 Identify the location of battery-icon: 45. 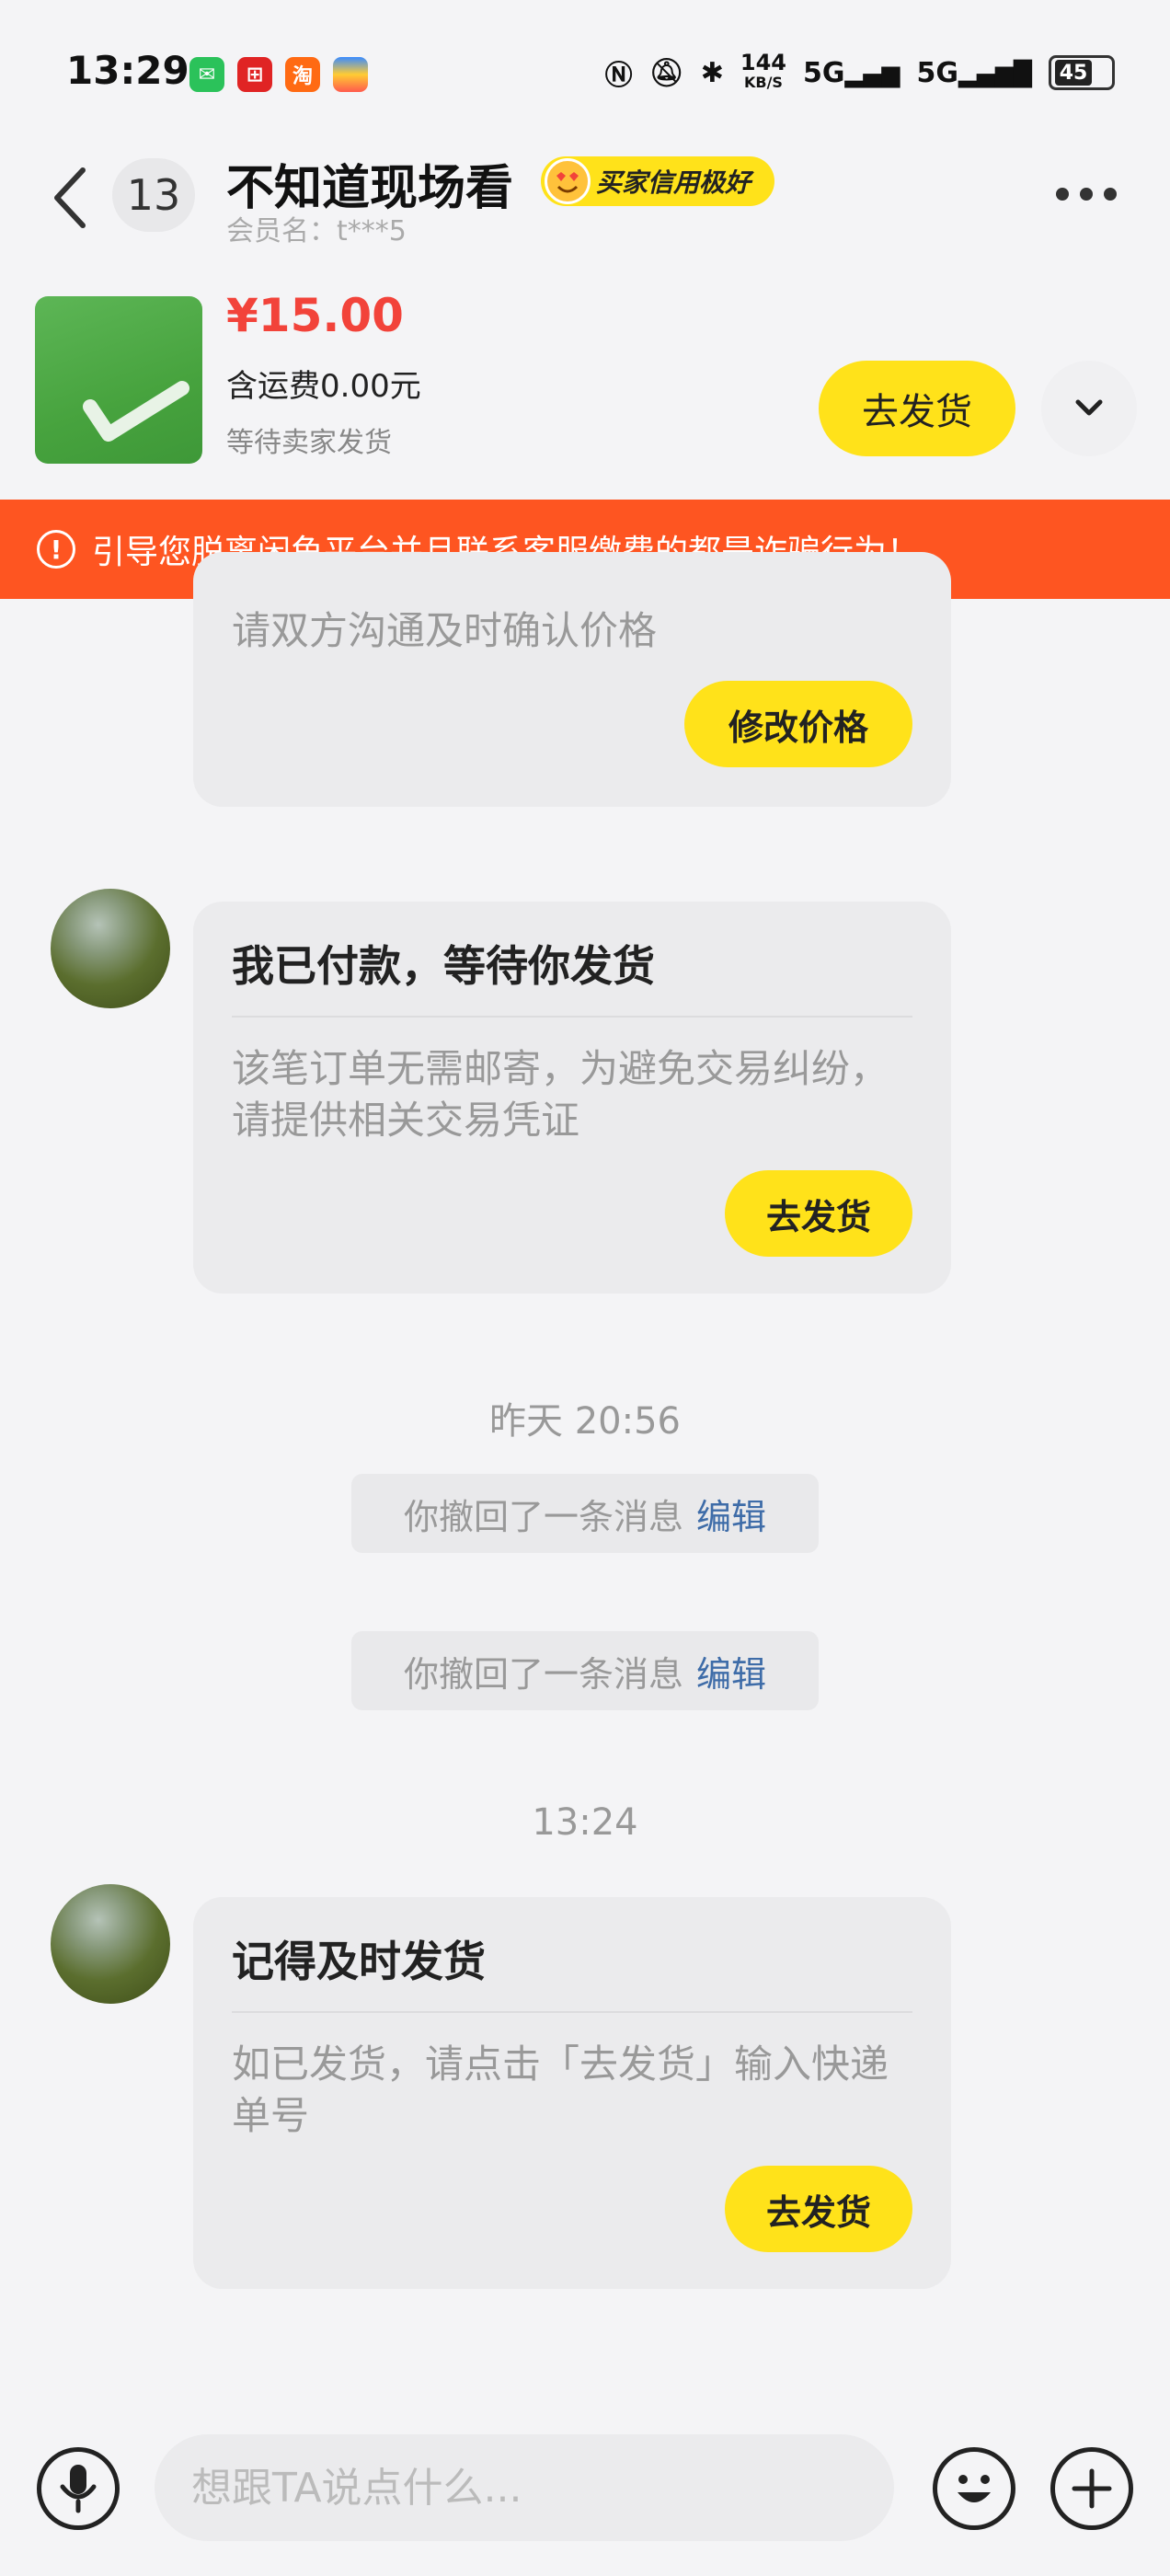
(1082, 72).